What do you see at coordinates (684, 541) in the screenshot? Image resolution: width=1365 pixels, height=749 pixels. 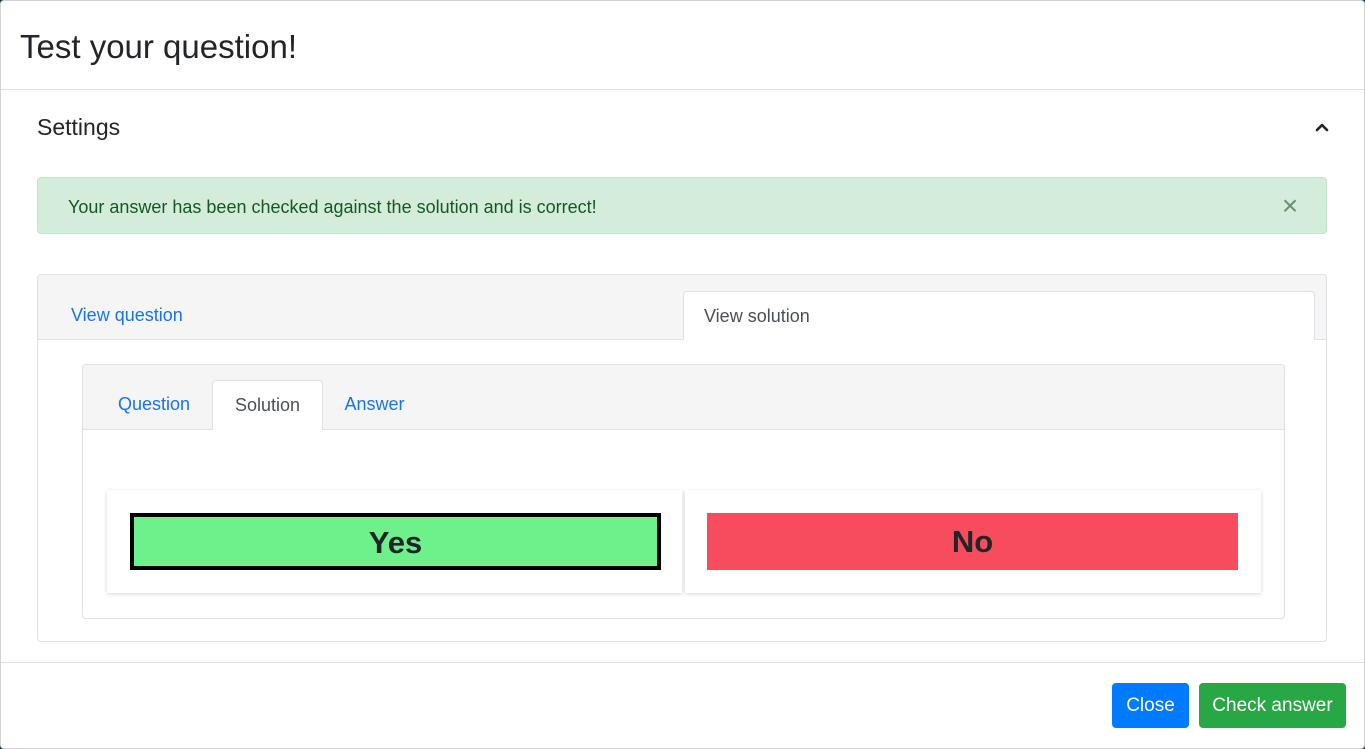 I see `answer-options: Yes No` at bounding box center [684, 541].